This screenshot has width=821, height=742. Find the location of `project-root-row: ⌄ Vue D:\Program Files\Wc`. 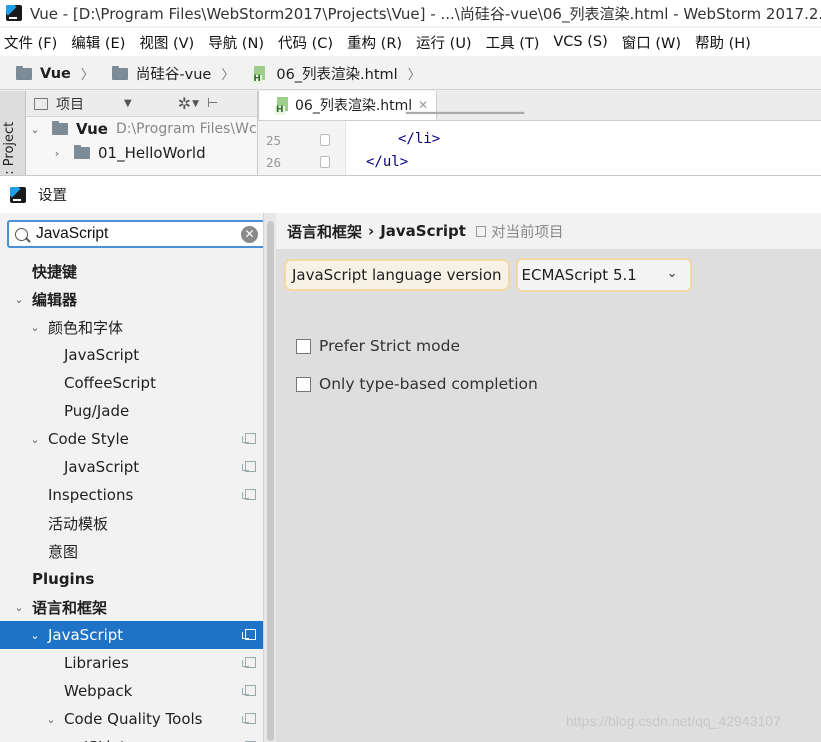

project-root-row: ⌄ Vue D:\Program Files\Wc is located at coordinates (141, 129).